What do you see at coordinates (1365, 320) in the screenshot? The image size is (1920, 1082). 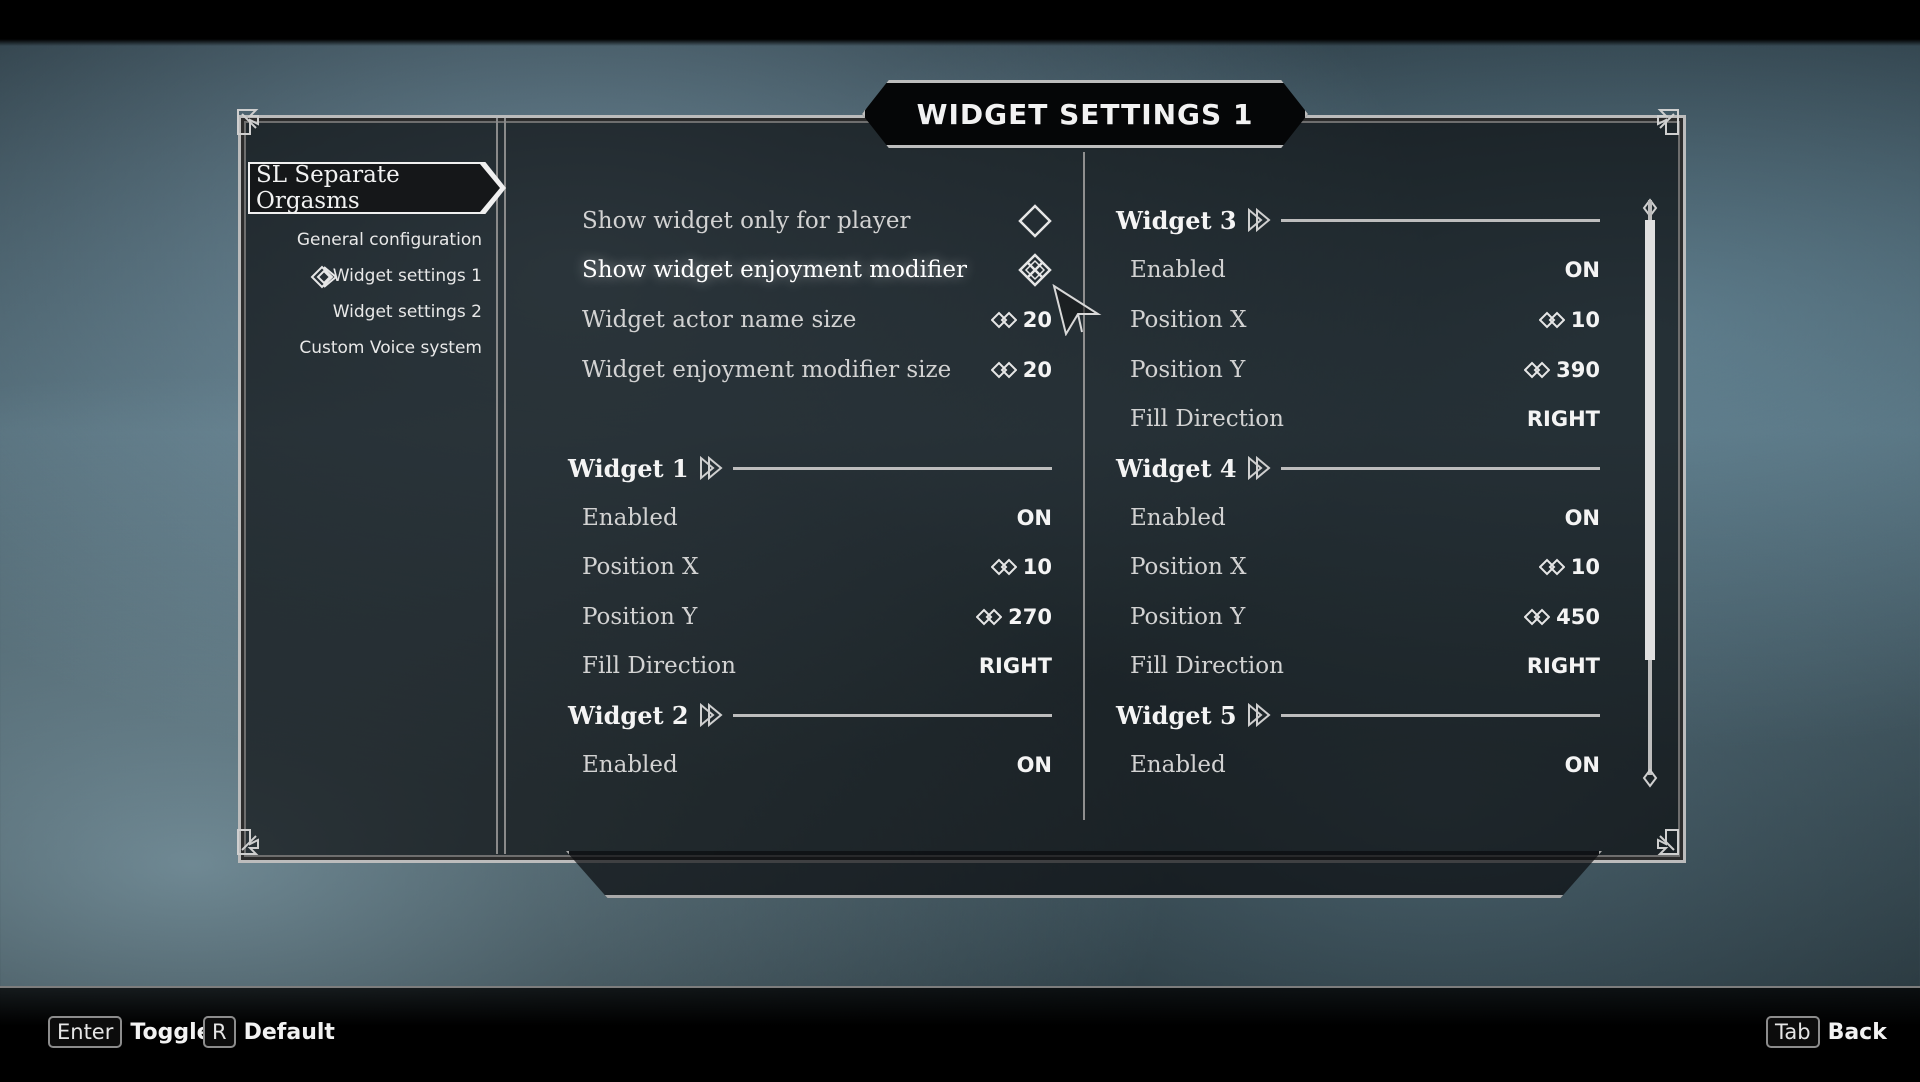 I see `widget-3-position-x-option: Position X 10` at bounding box center [1365, 320].